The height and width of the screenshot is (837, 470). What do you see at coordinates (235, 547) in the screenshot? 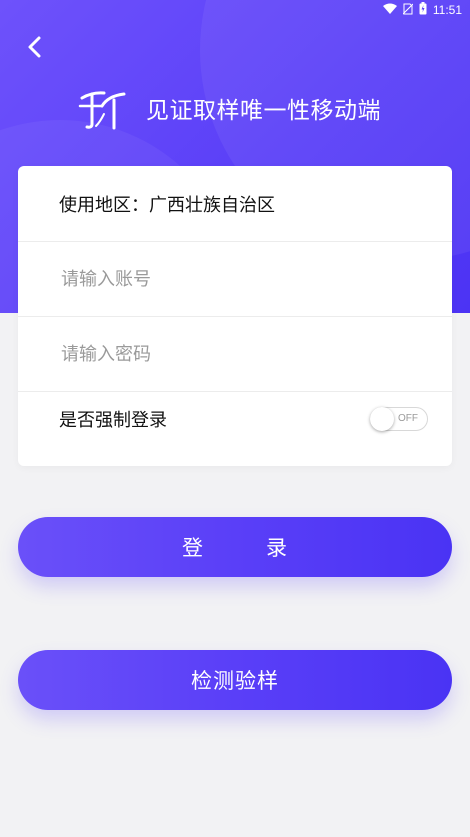
I see `login-button: 登 录` at bounding box center [235, 547].